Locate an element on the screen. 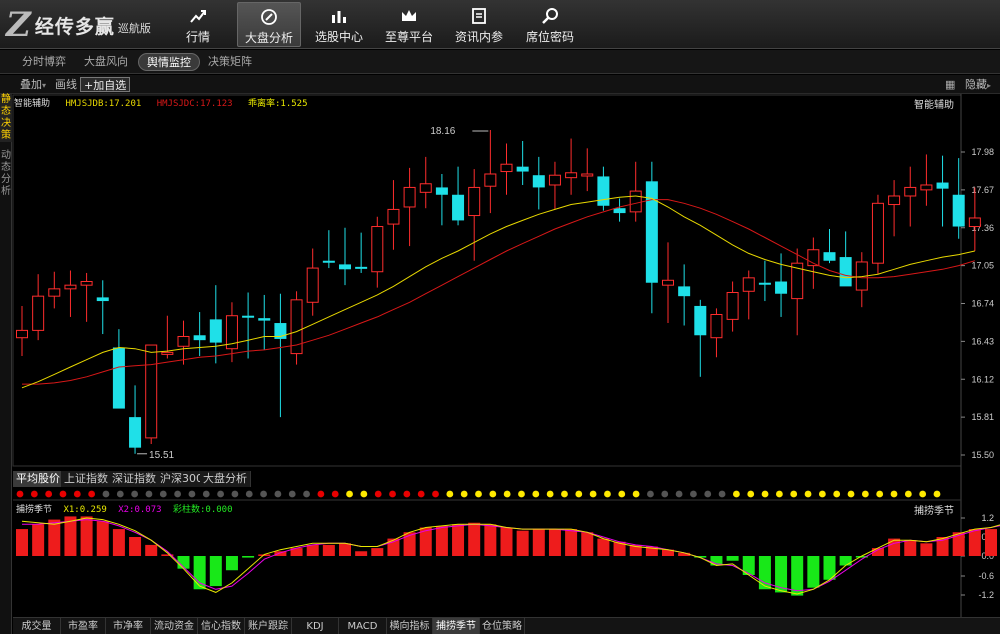 This screenshot has height=634, width=1000. btab-kdj: KDJ is located at coordinates (315, 626).